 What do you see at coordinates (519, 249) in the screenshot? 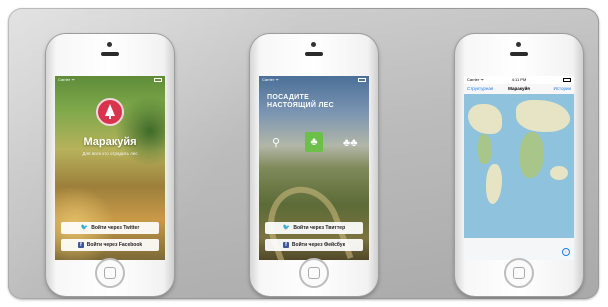
I see `map-antarctica` at bounding box center [519, 249].